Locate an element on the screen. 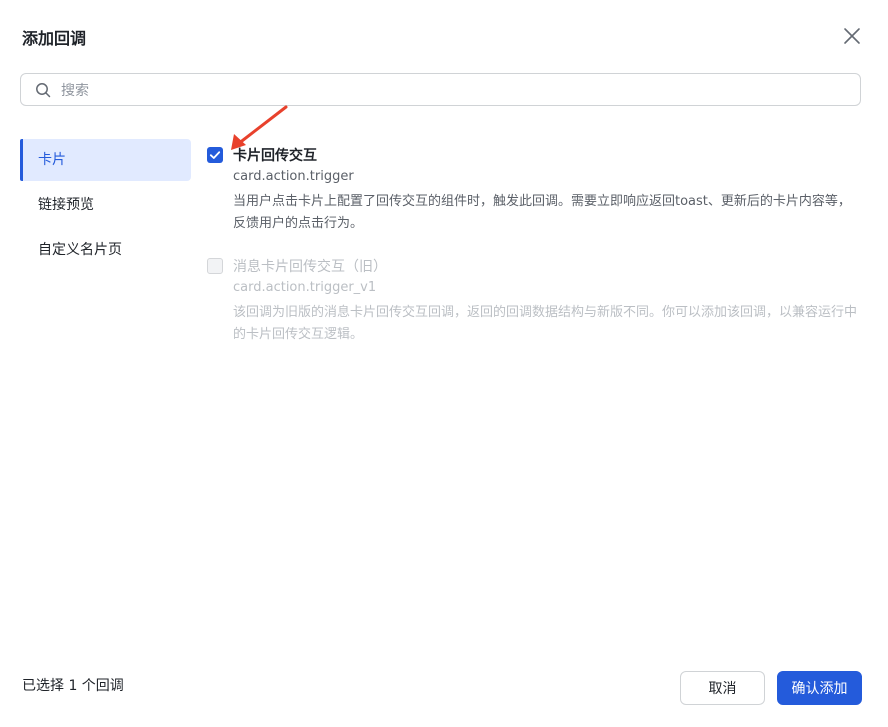 The width and height of the screenshot is (888, 727). check-icon is located at coordinates (215, 155).